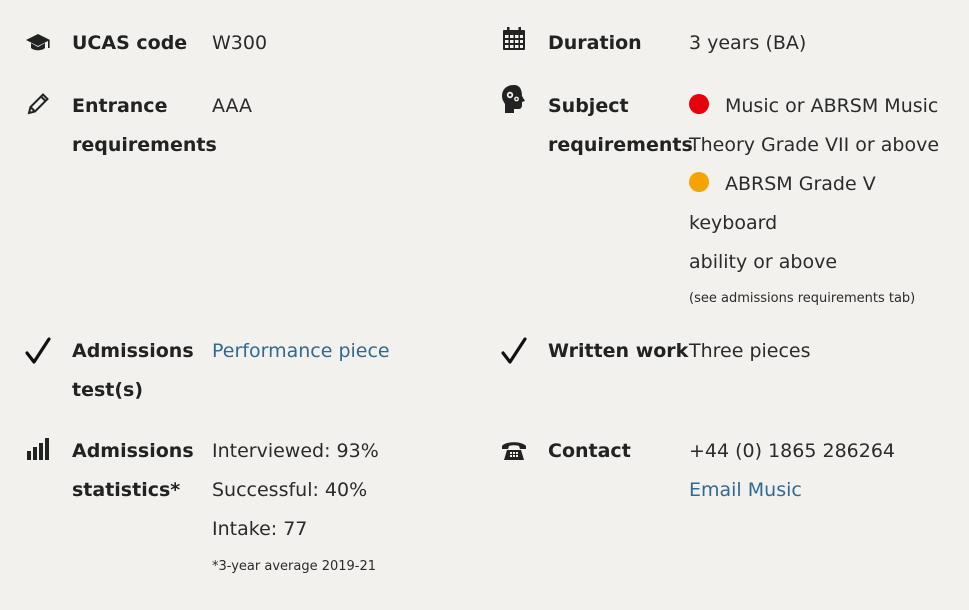  Describe the element at coordinates (620, 126) in the screenshot. I see `subject-requirements-label: Subject requirements` at that location.